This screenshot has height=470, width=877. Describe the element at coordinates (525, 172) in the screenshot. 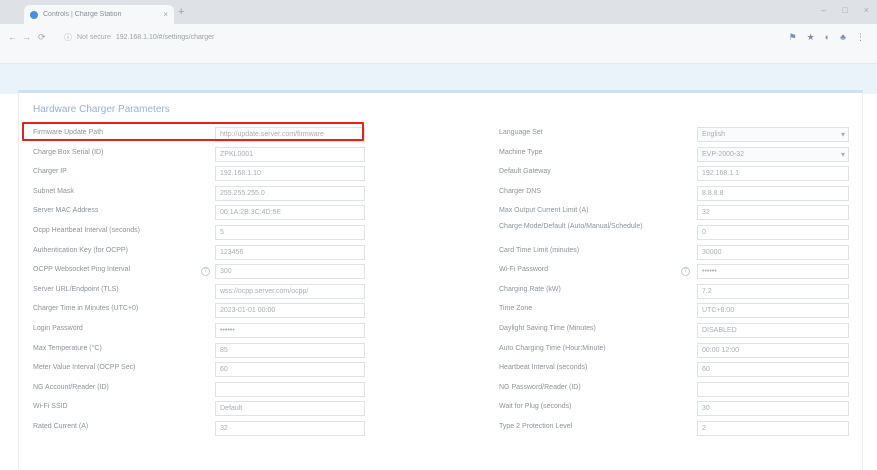

I see `parameter-label: Default Gateway` at that location.